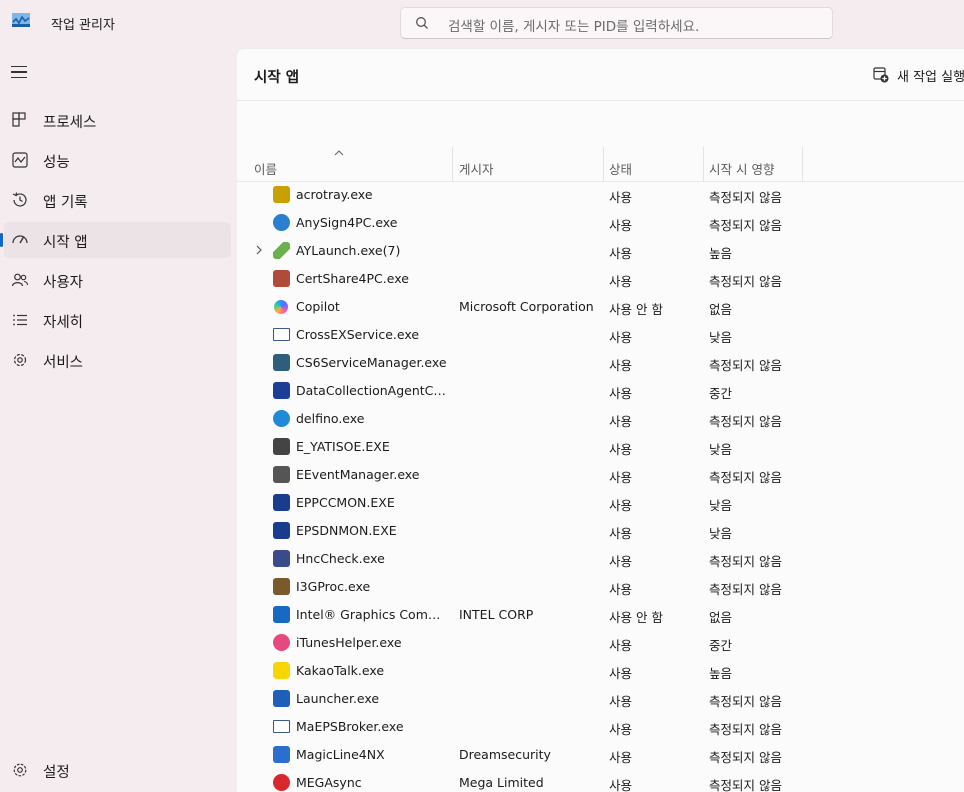  I want to click on sidebar-item-processes: 프로세스, so click(117, 120).